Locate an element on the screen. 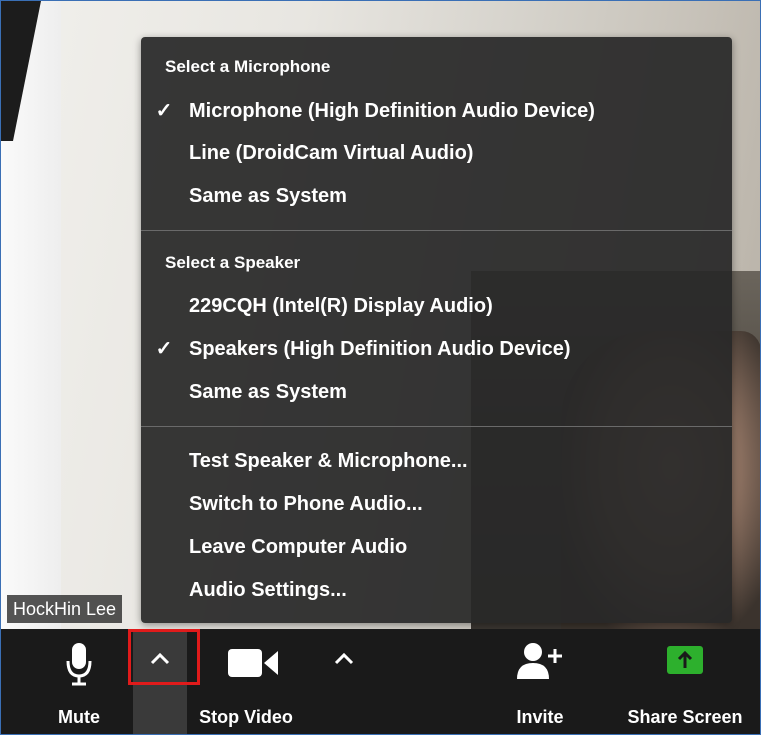  meeting-toolbar: Mute Stop Video Invite Share Screen is located at coordinates (380, 681).